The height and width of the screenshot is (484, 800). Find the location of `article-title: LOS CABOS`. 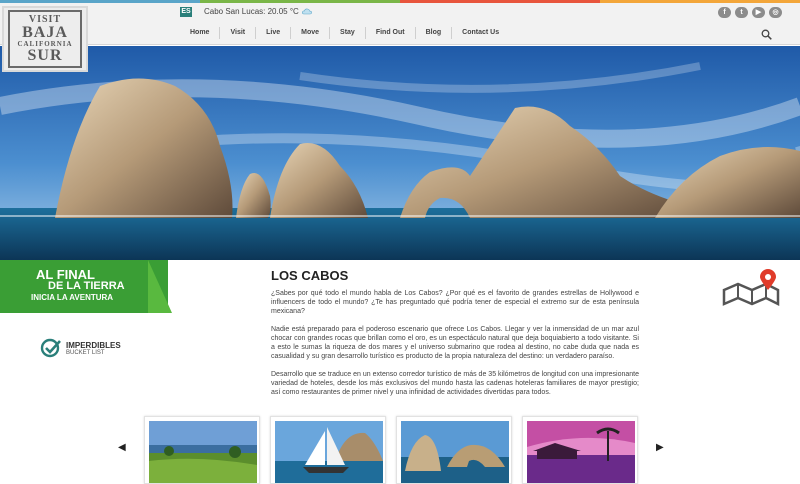

article-title: LOS CABOS is located at coordinates (310, 275).